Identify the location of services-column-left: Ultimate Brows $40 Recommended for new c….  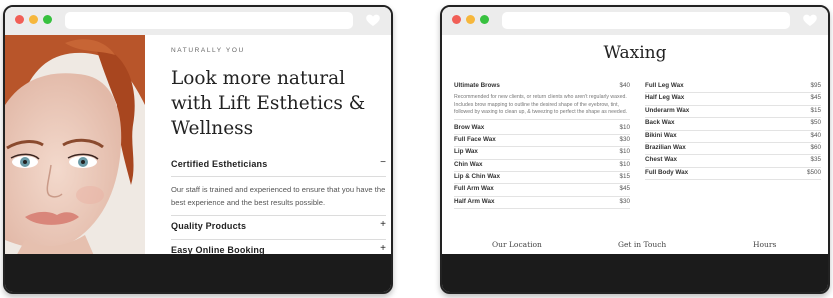
(542, 145).